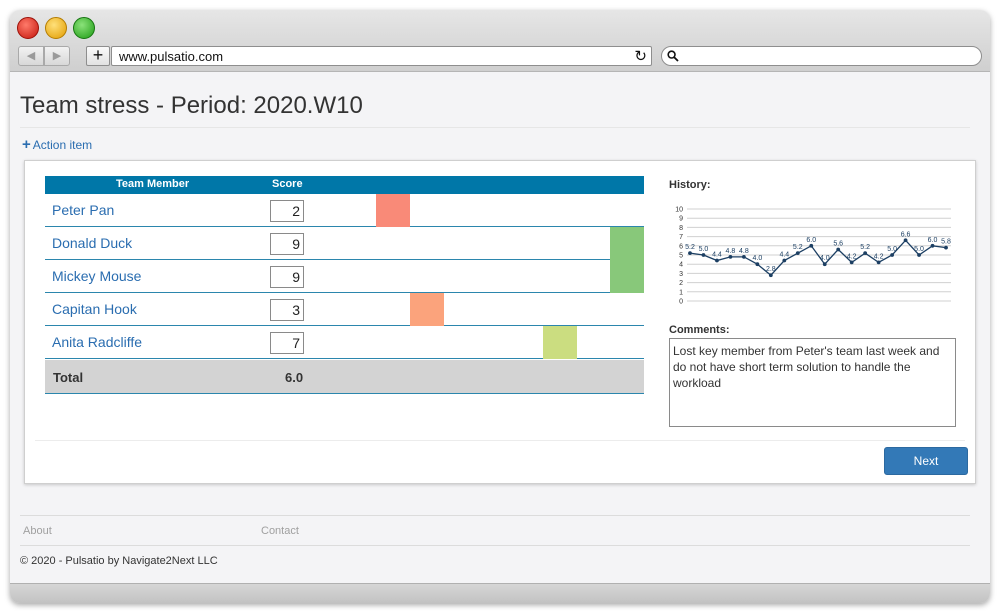  What do you see at coordinates (681, 302) in the screenshot?
I see `y-tick-label: 0` at bounding box center [681, 302].